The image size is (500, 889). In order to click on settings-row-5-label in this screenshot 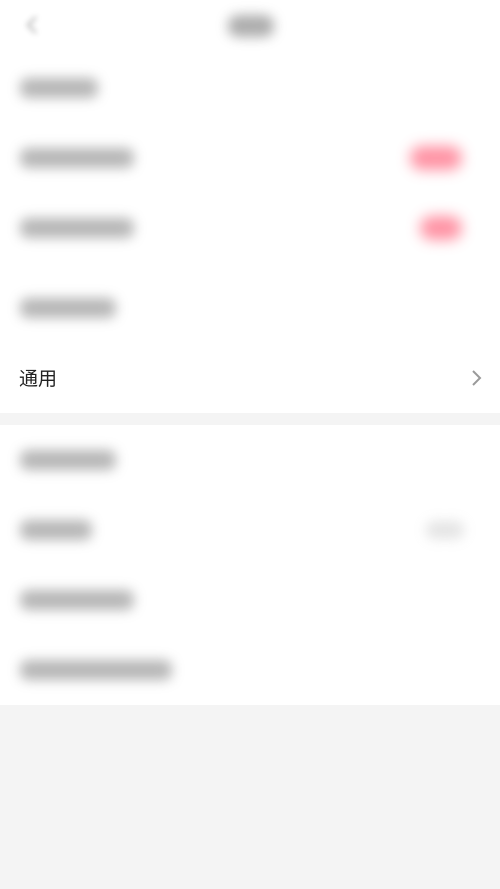, I will do `click(68, 460)`.